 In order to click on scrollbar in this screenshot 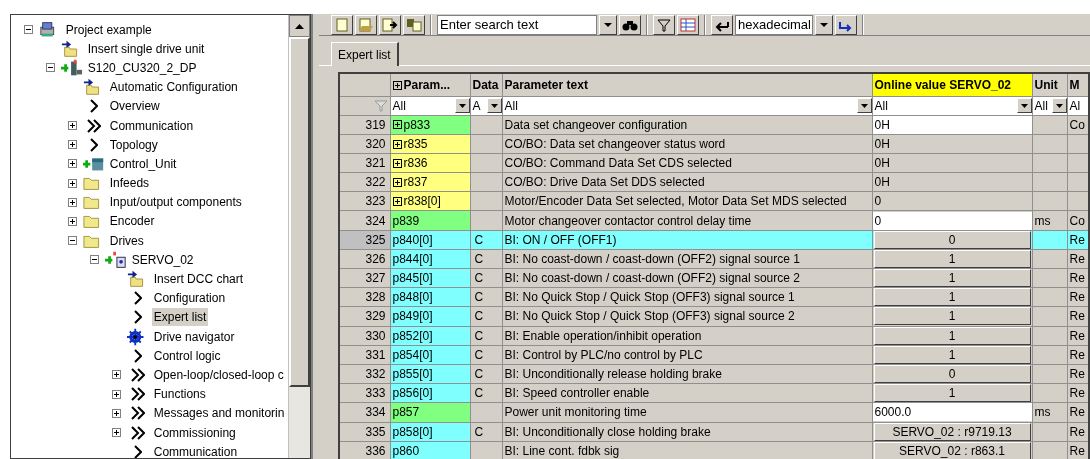, I will do `click(299, 236)`.